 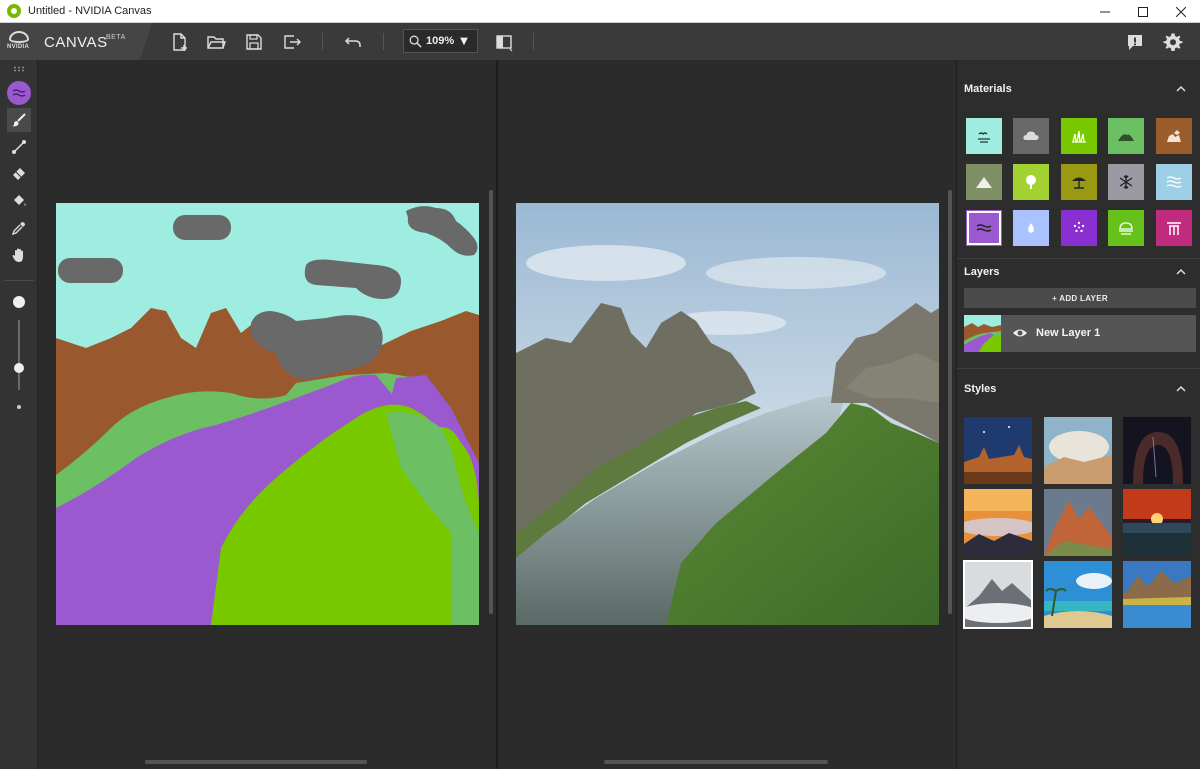 I want to click on app-icon, so click(x=14, y=11).